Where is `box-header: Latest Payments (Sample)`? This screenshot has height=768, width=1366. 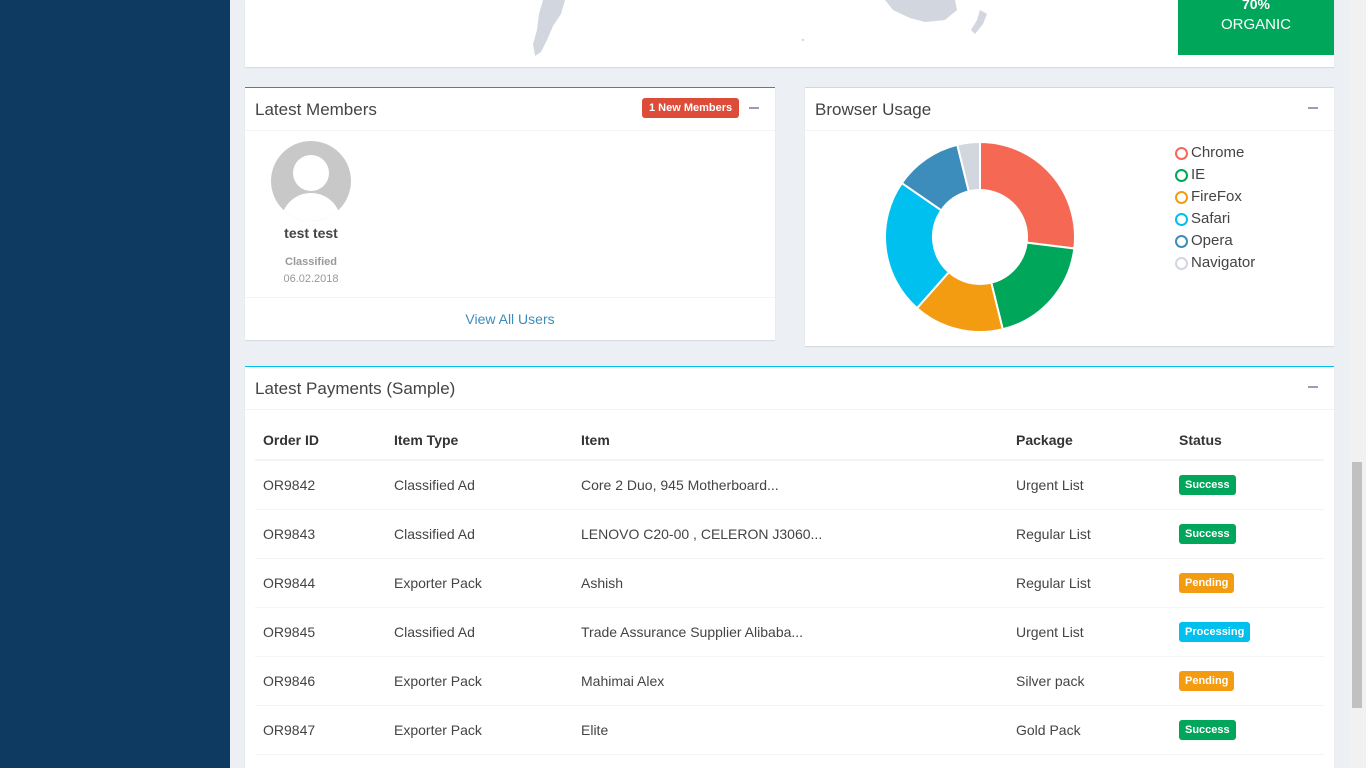 box-header: Latest Payments (Sample) is located at coordinates (789, 388).